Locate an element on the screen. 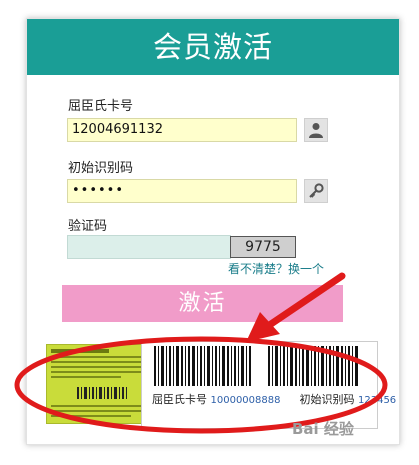 The image size is (419, 465). code-label: 初始识别码 is located at coordinates (101, 168).